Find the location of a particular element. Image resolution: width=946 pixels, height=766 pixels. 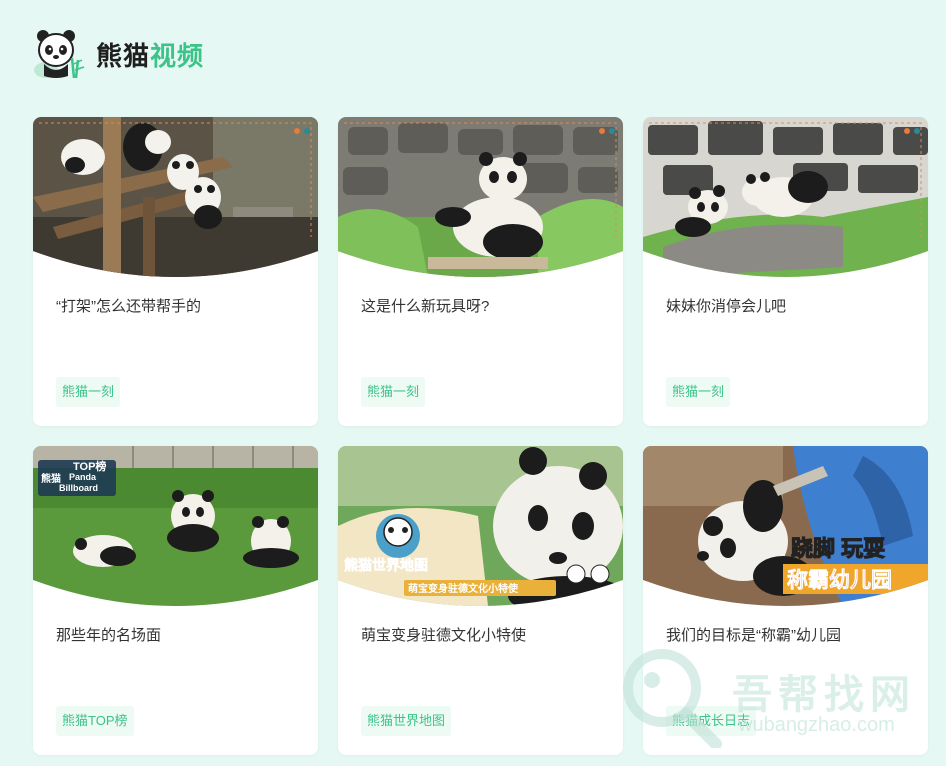

video-title: 那些年的名场面 is located at coordinates (108, 634).